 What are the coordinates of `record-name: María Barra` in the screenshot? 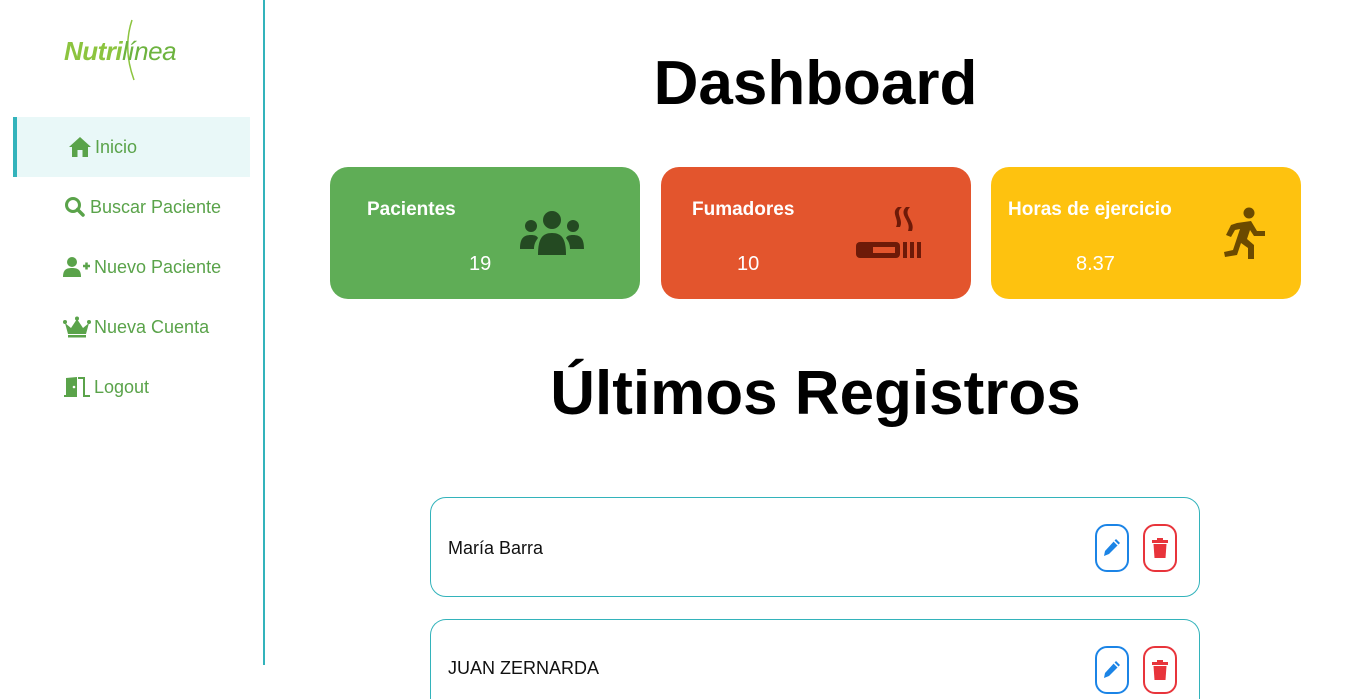 It's located at (496, 548).